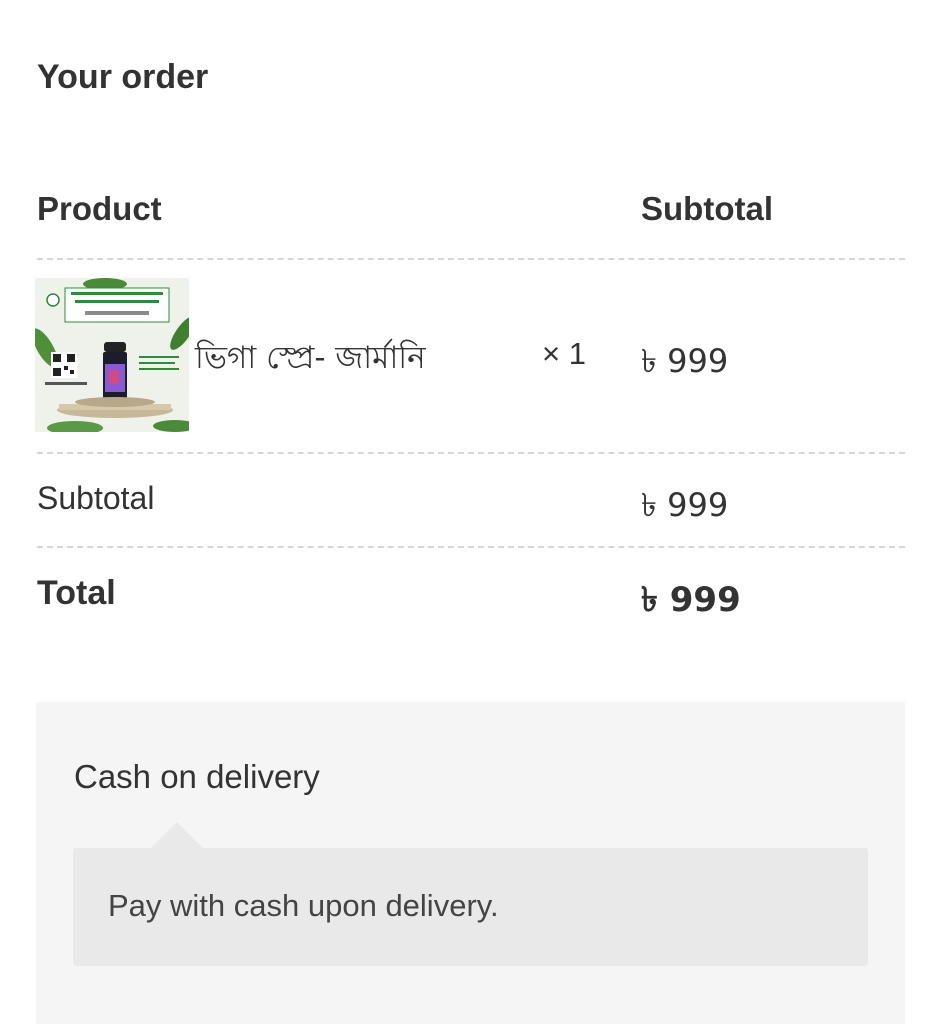 This screenshot has height=1024, width=925. What do you see at coordinates (564, 353) in the screenshot?
I see `product-quantity: × 1` at bounding box center [564, 353].